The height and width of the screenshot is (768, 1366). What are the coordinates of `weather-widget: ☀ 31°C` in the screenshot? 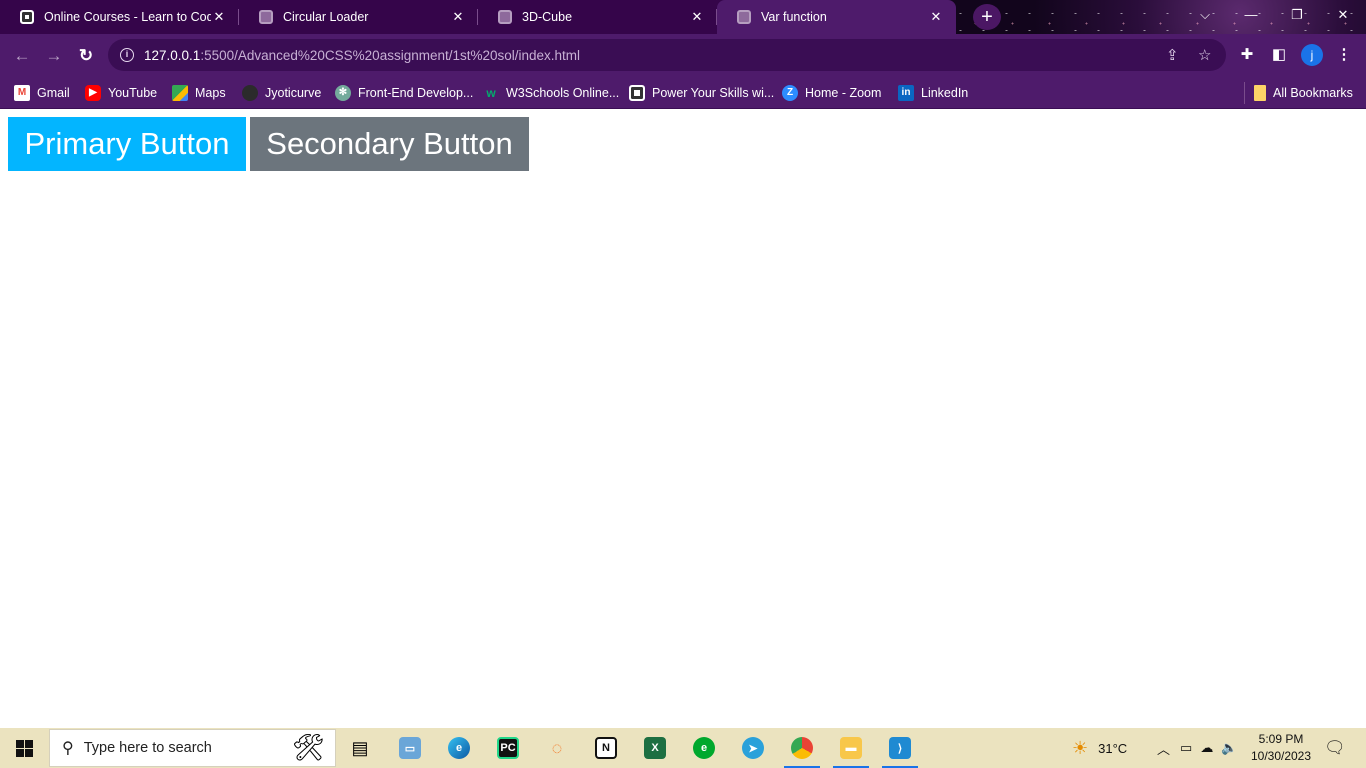 It's located at (1099, 748).